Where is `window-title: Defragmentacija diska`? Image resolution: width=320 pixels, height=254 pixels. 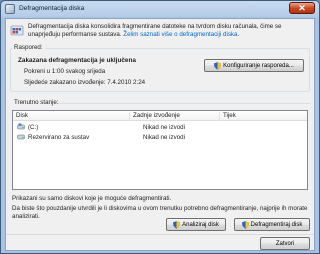
window-title: Defragmentacija diska is located at coordinates (52, 8).